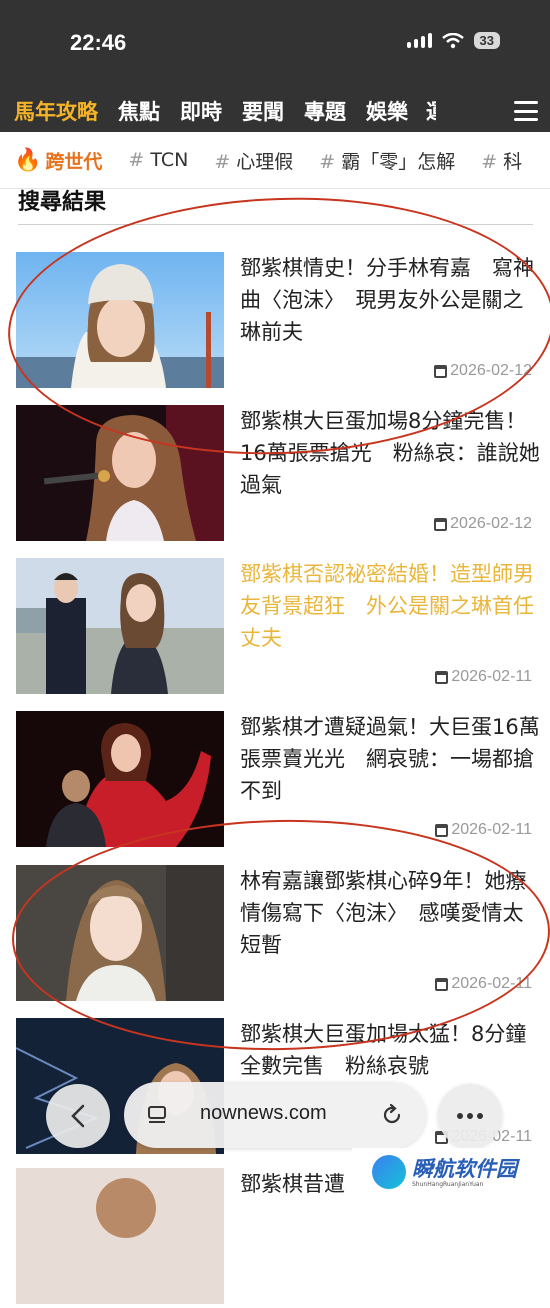  I want to click on more-options-button, so click(470, 1116).